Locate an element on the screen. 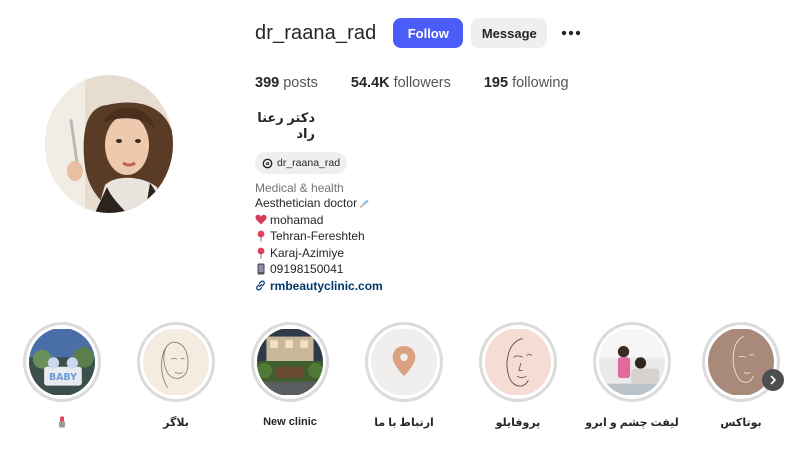 This screenshot has width=800, height=450. highlight-item: پروفایلو is located at coordinates (518, 375).